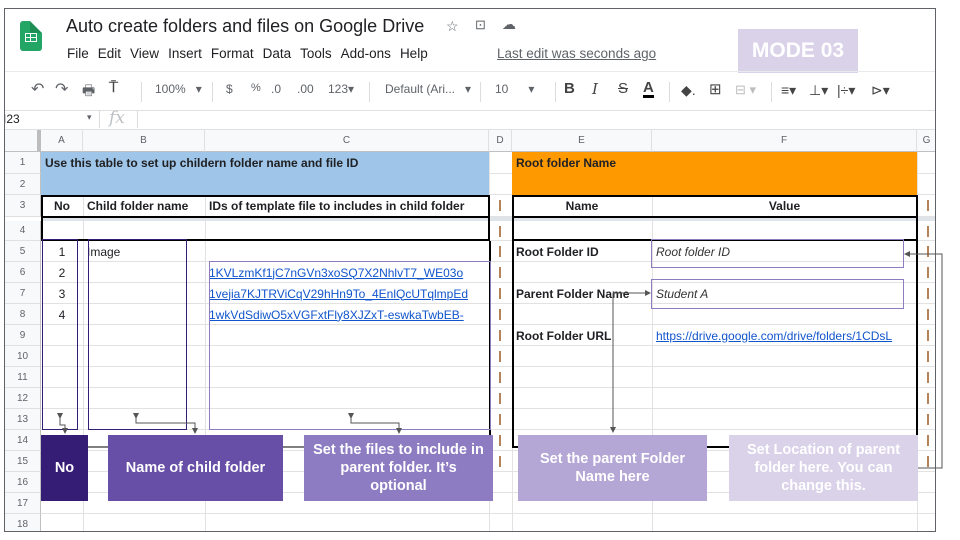  I want to click on row-header-18: 18, so click(23, 522).